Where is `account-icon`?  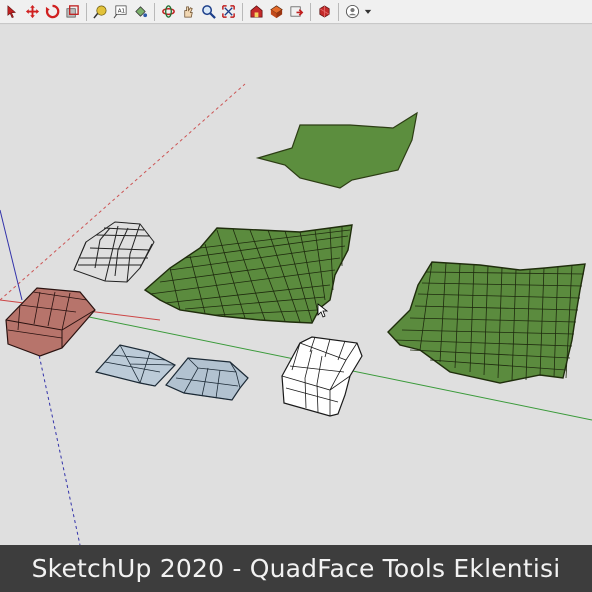
account-icon is located at coordinates (352, 11).